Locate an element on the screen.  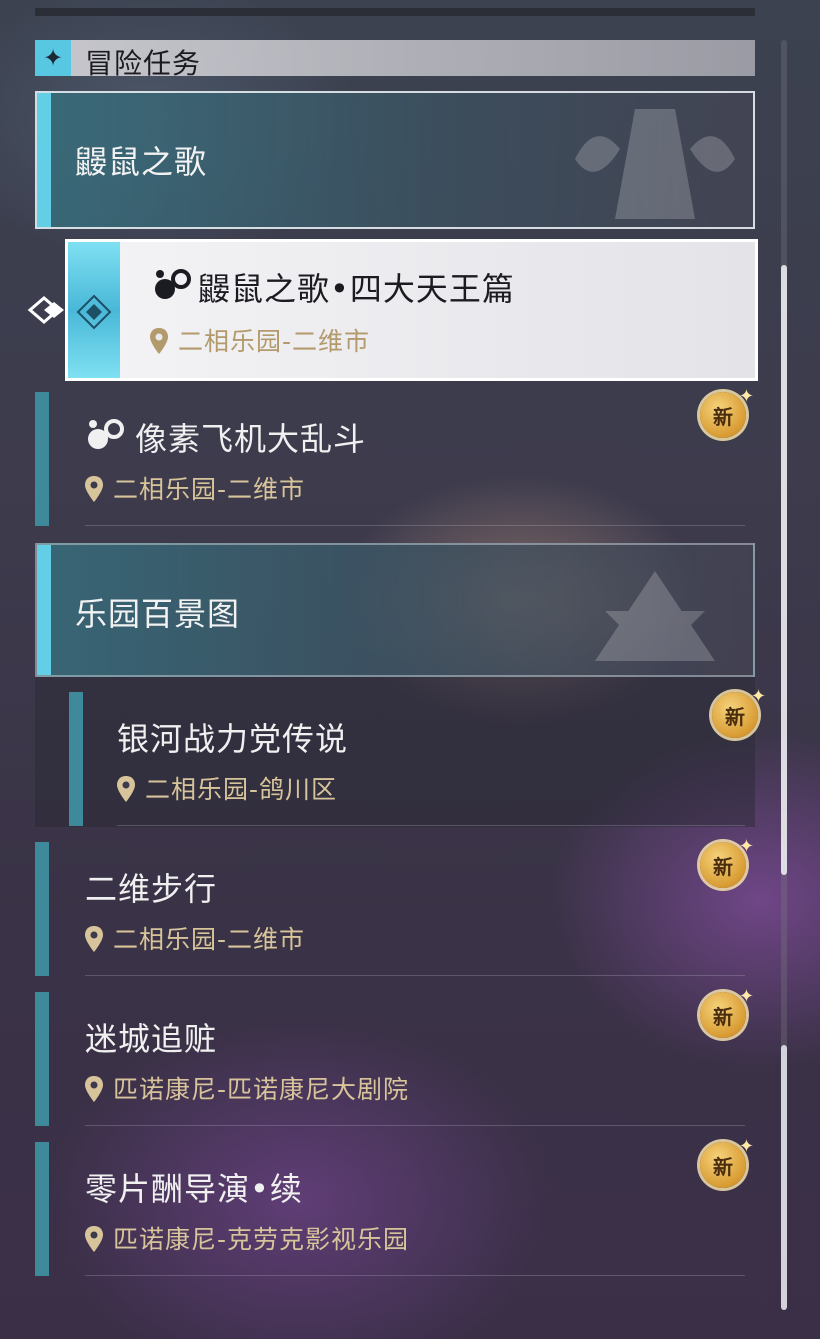
location-text: 匹诺康尼-克劳克影视乐园 is located at coordinates (261, 1239).